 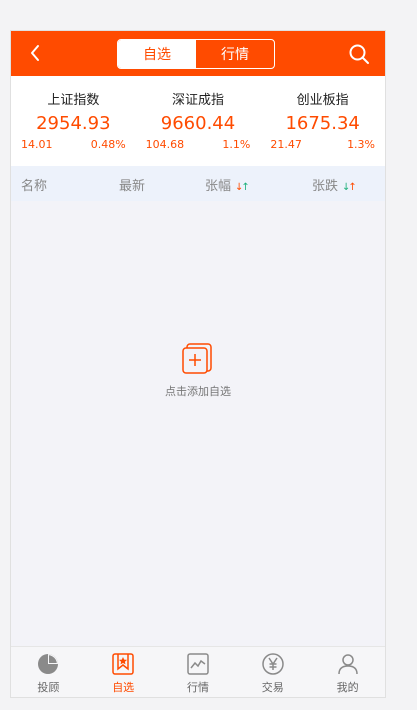 I want to click on column-header: 名称 最新 张幅 ↓↑ 张跌 ↓↑, so click(x=198, y=183).